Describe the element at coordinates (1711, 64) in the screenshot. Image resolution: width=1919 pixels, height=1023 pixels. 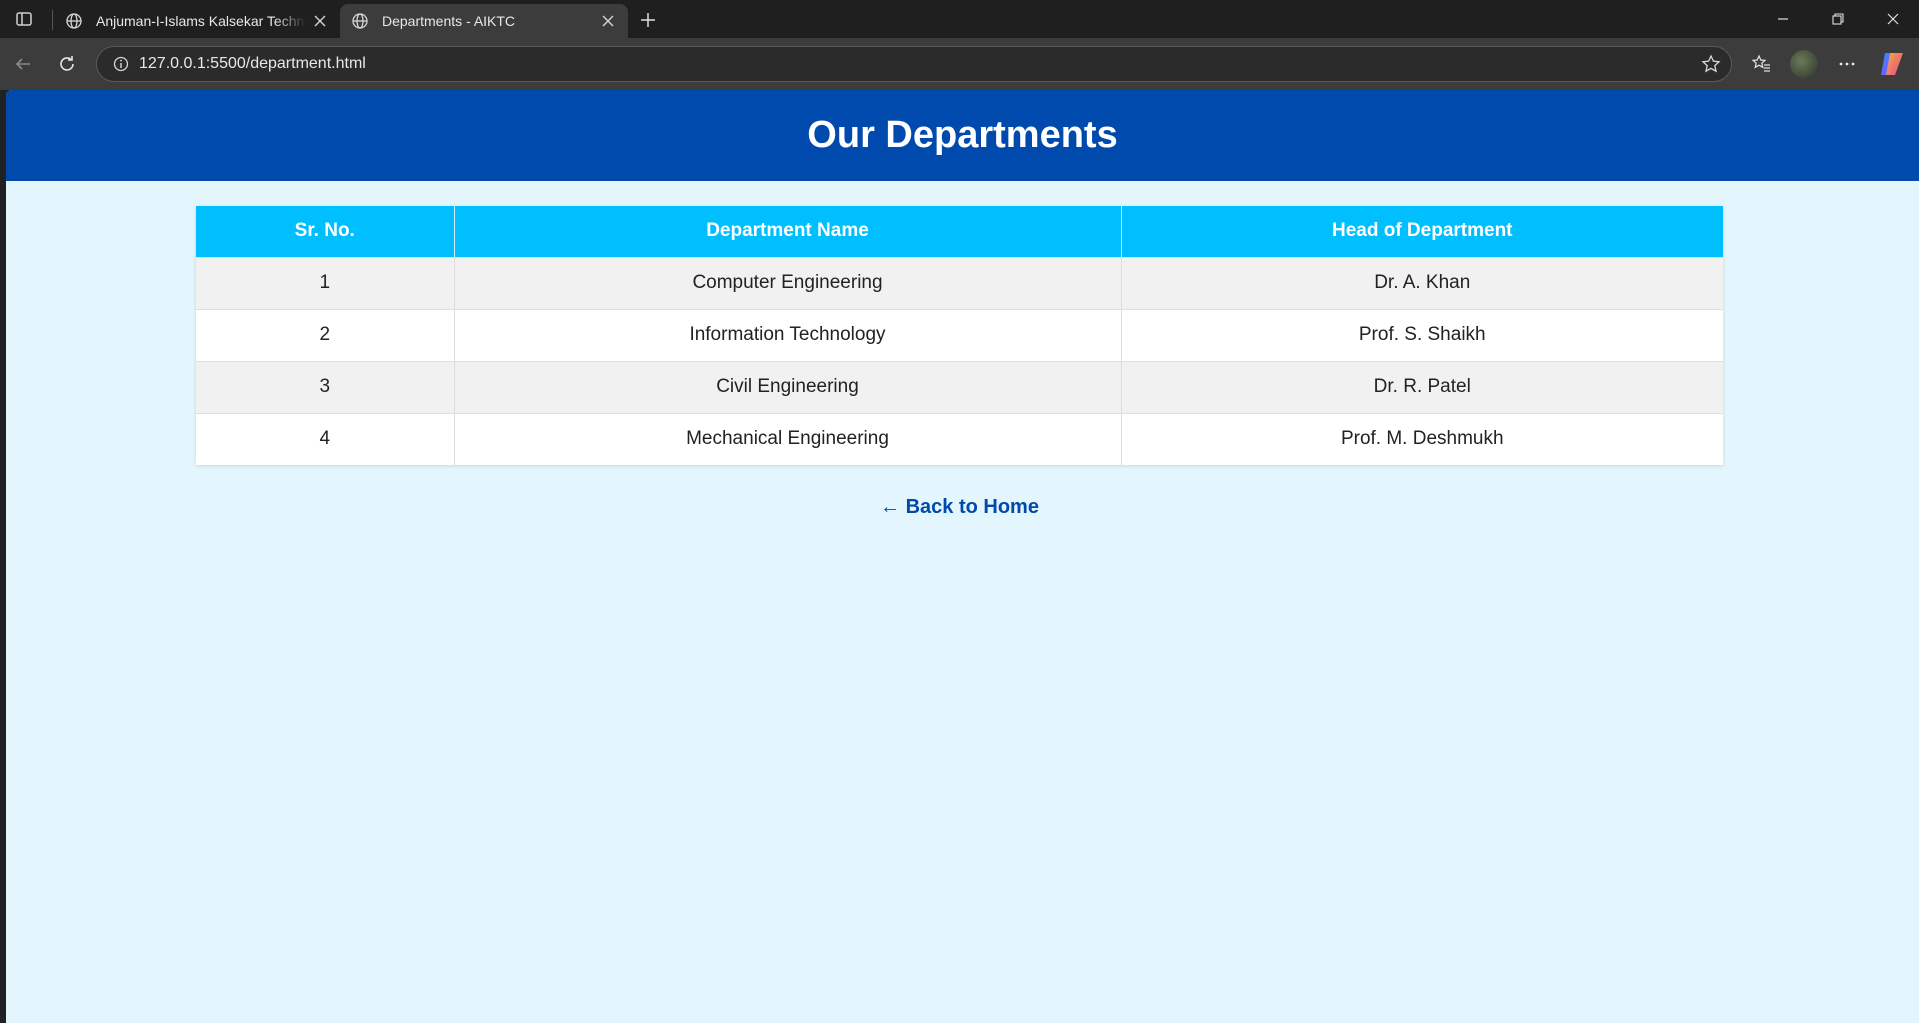
I see `star-icon` at that location.